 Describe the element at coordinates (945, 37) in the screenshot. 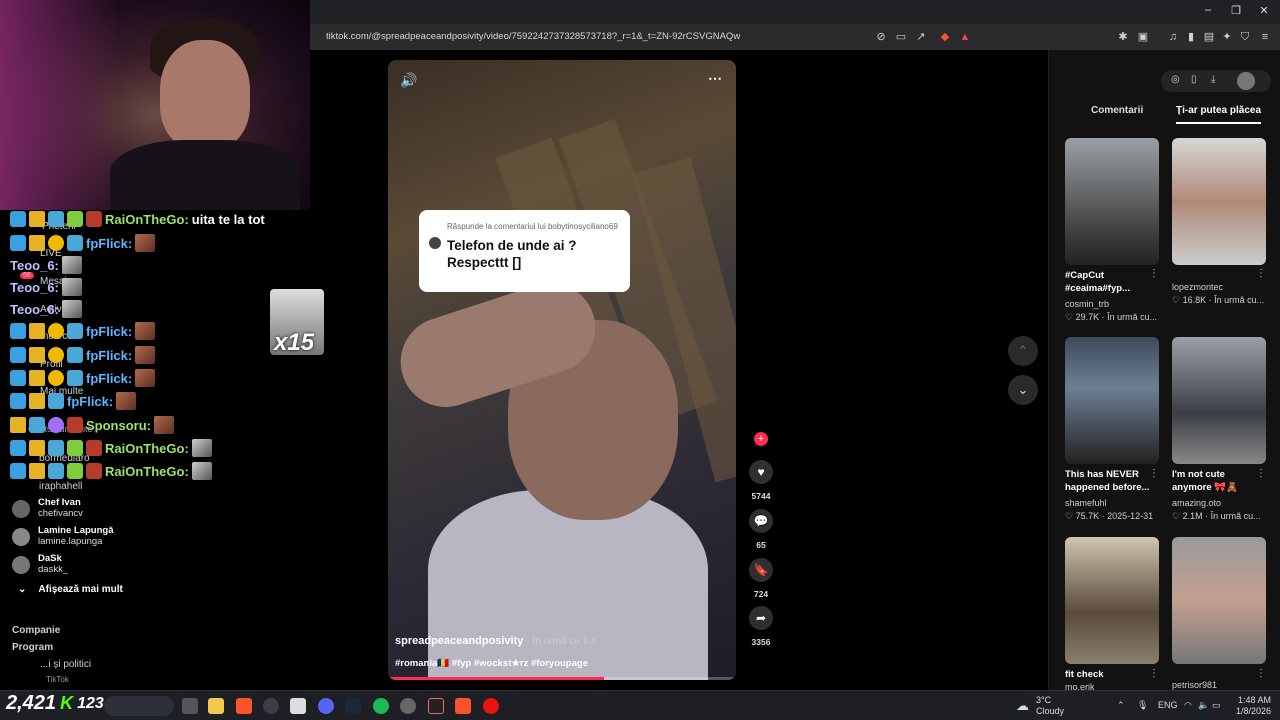

I see `brave-shields-icon: ◆` at that location.